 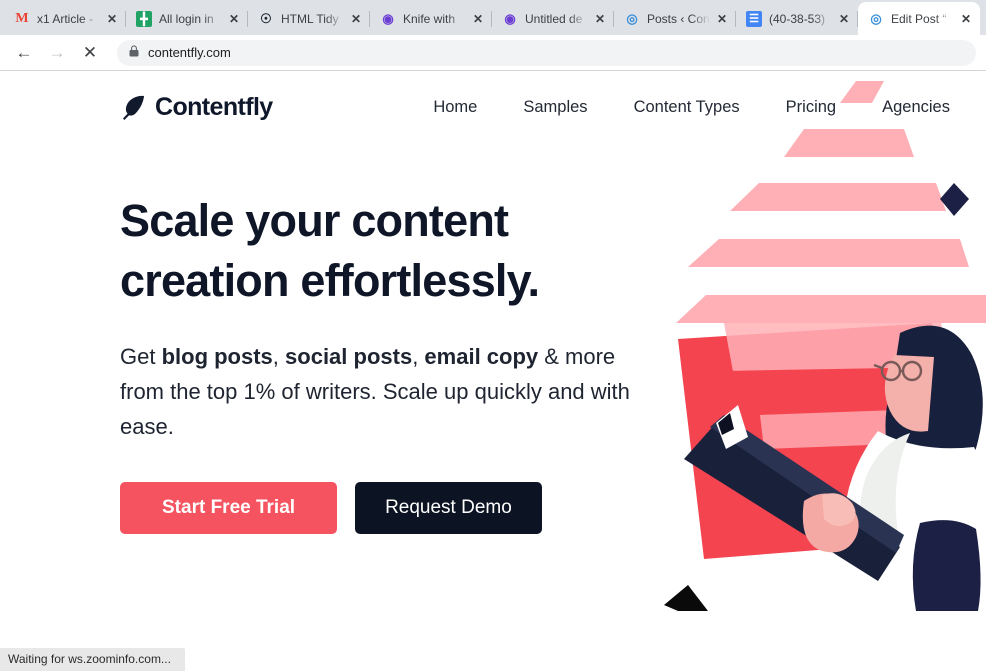 I want to click on nav-item-samples: Samples, so click(x=555, y=107).